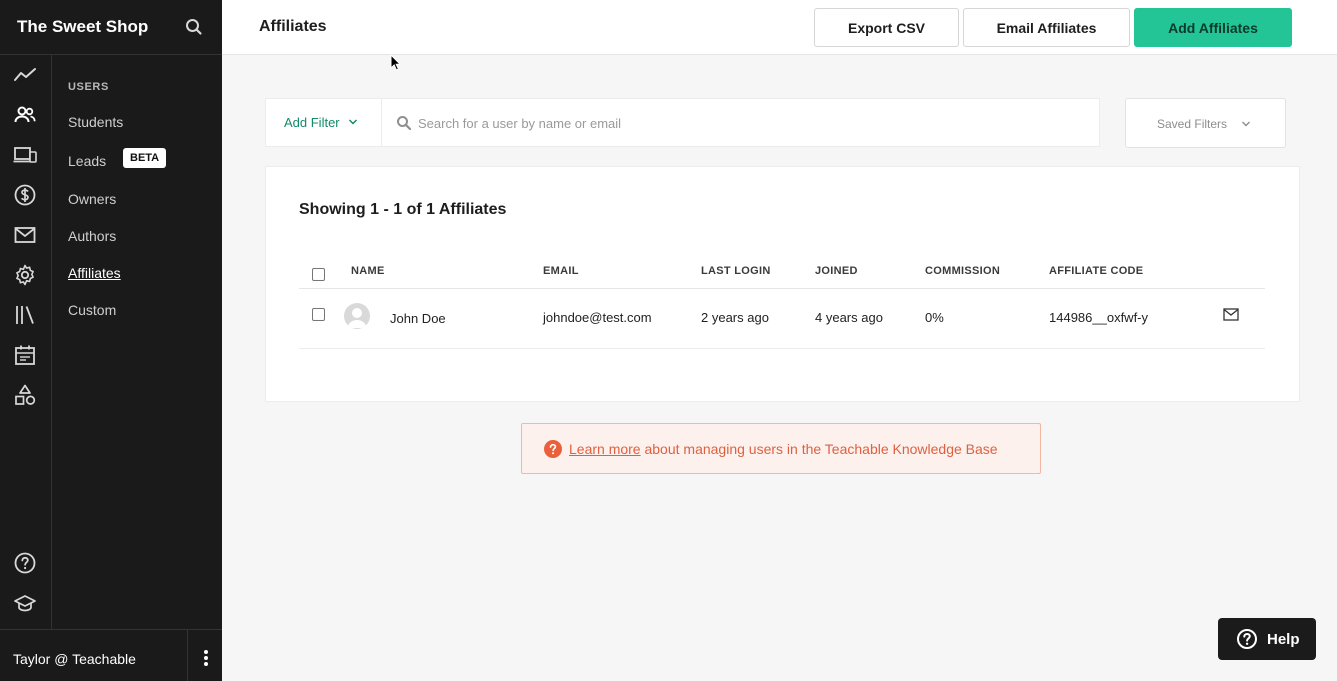  Describe the element at coordinates (836, 271) in the screenshot. I see `column-header-joined: JOINED` at that location.